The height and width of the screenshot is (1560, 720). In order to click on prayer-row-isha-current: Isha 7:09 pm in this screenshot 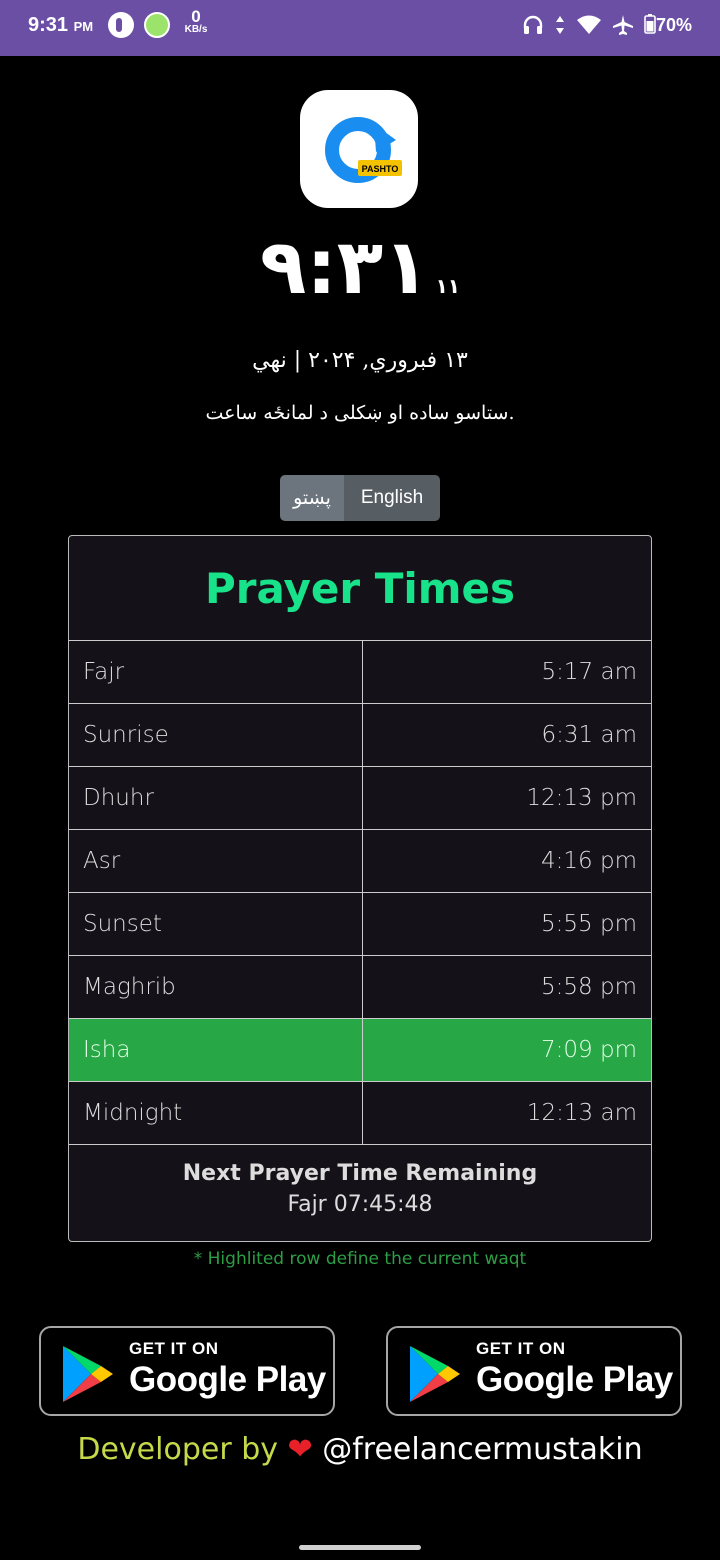, I will do `click(360, 1050)`.